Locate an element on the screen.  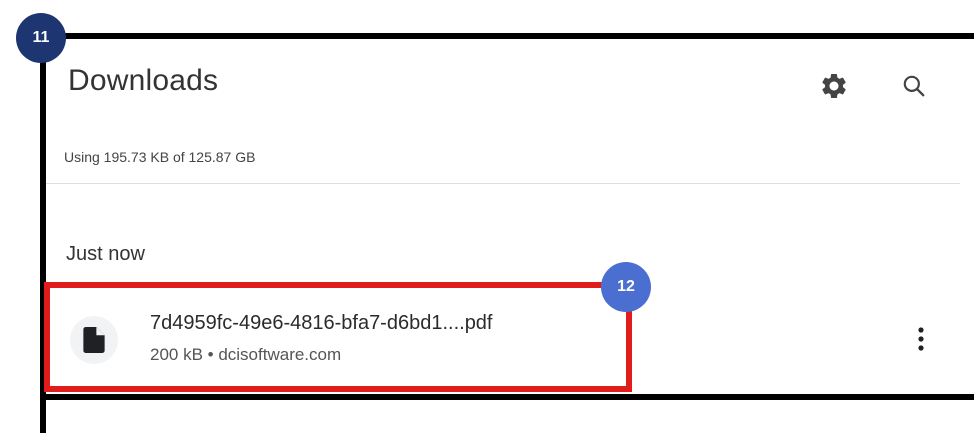
search-button is located at coordinates (914, 86).